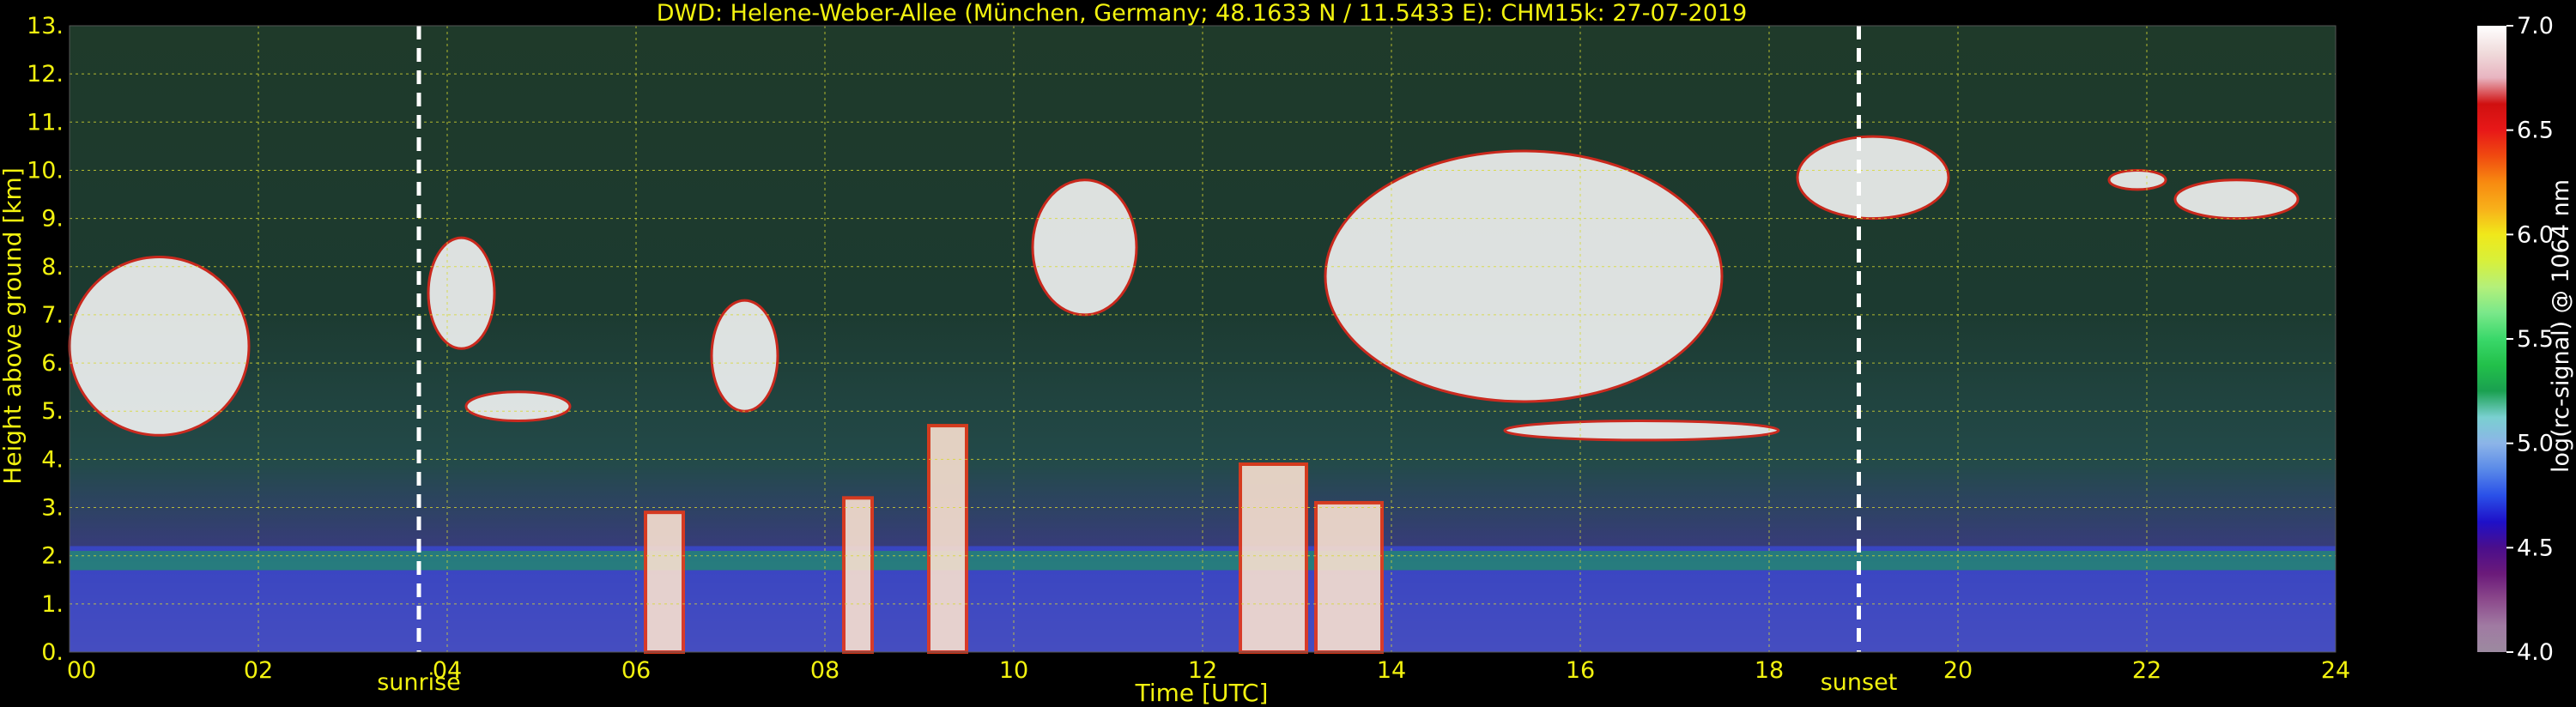  I want to click on x-tick-label: 00, so click(81, 670).